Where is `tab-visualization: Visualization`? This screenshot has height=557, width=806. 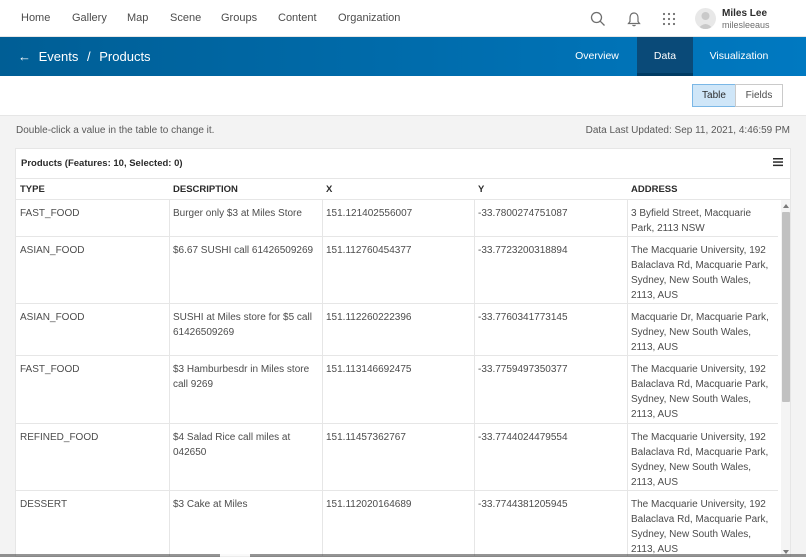 tab-visualization: Visualization is located at coordinates (739, 56).